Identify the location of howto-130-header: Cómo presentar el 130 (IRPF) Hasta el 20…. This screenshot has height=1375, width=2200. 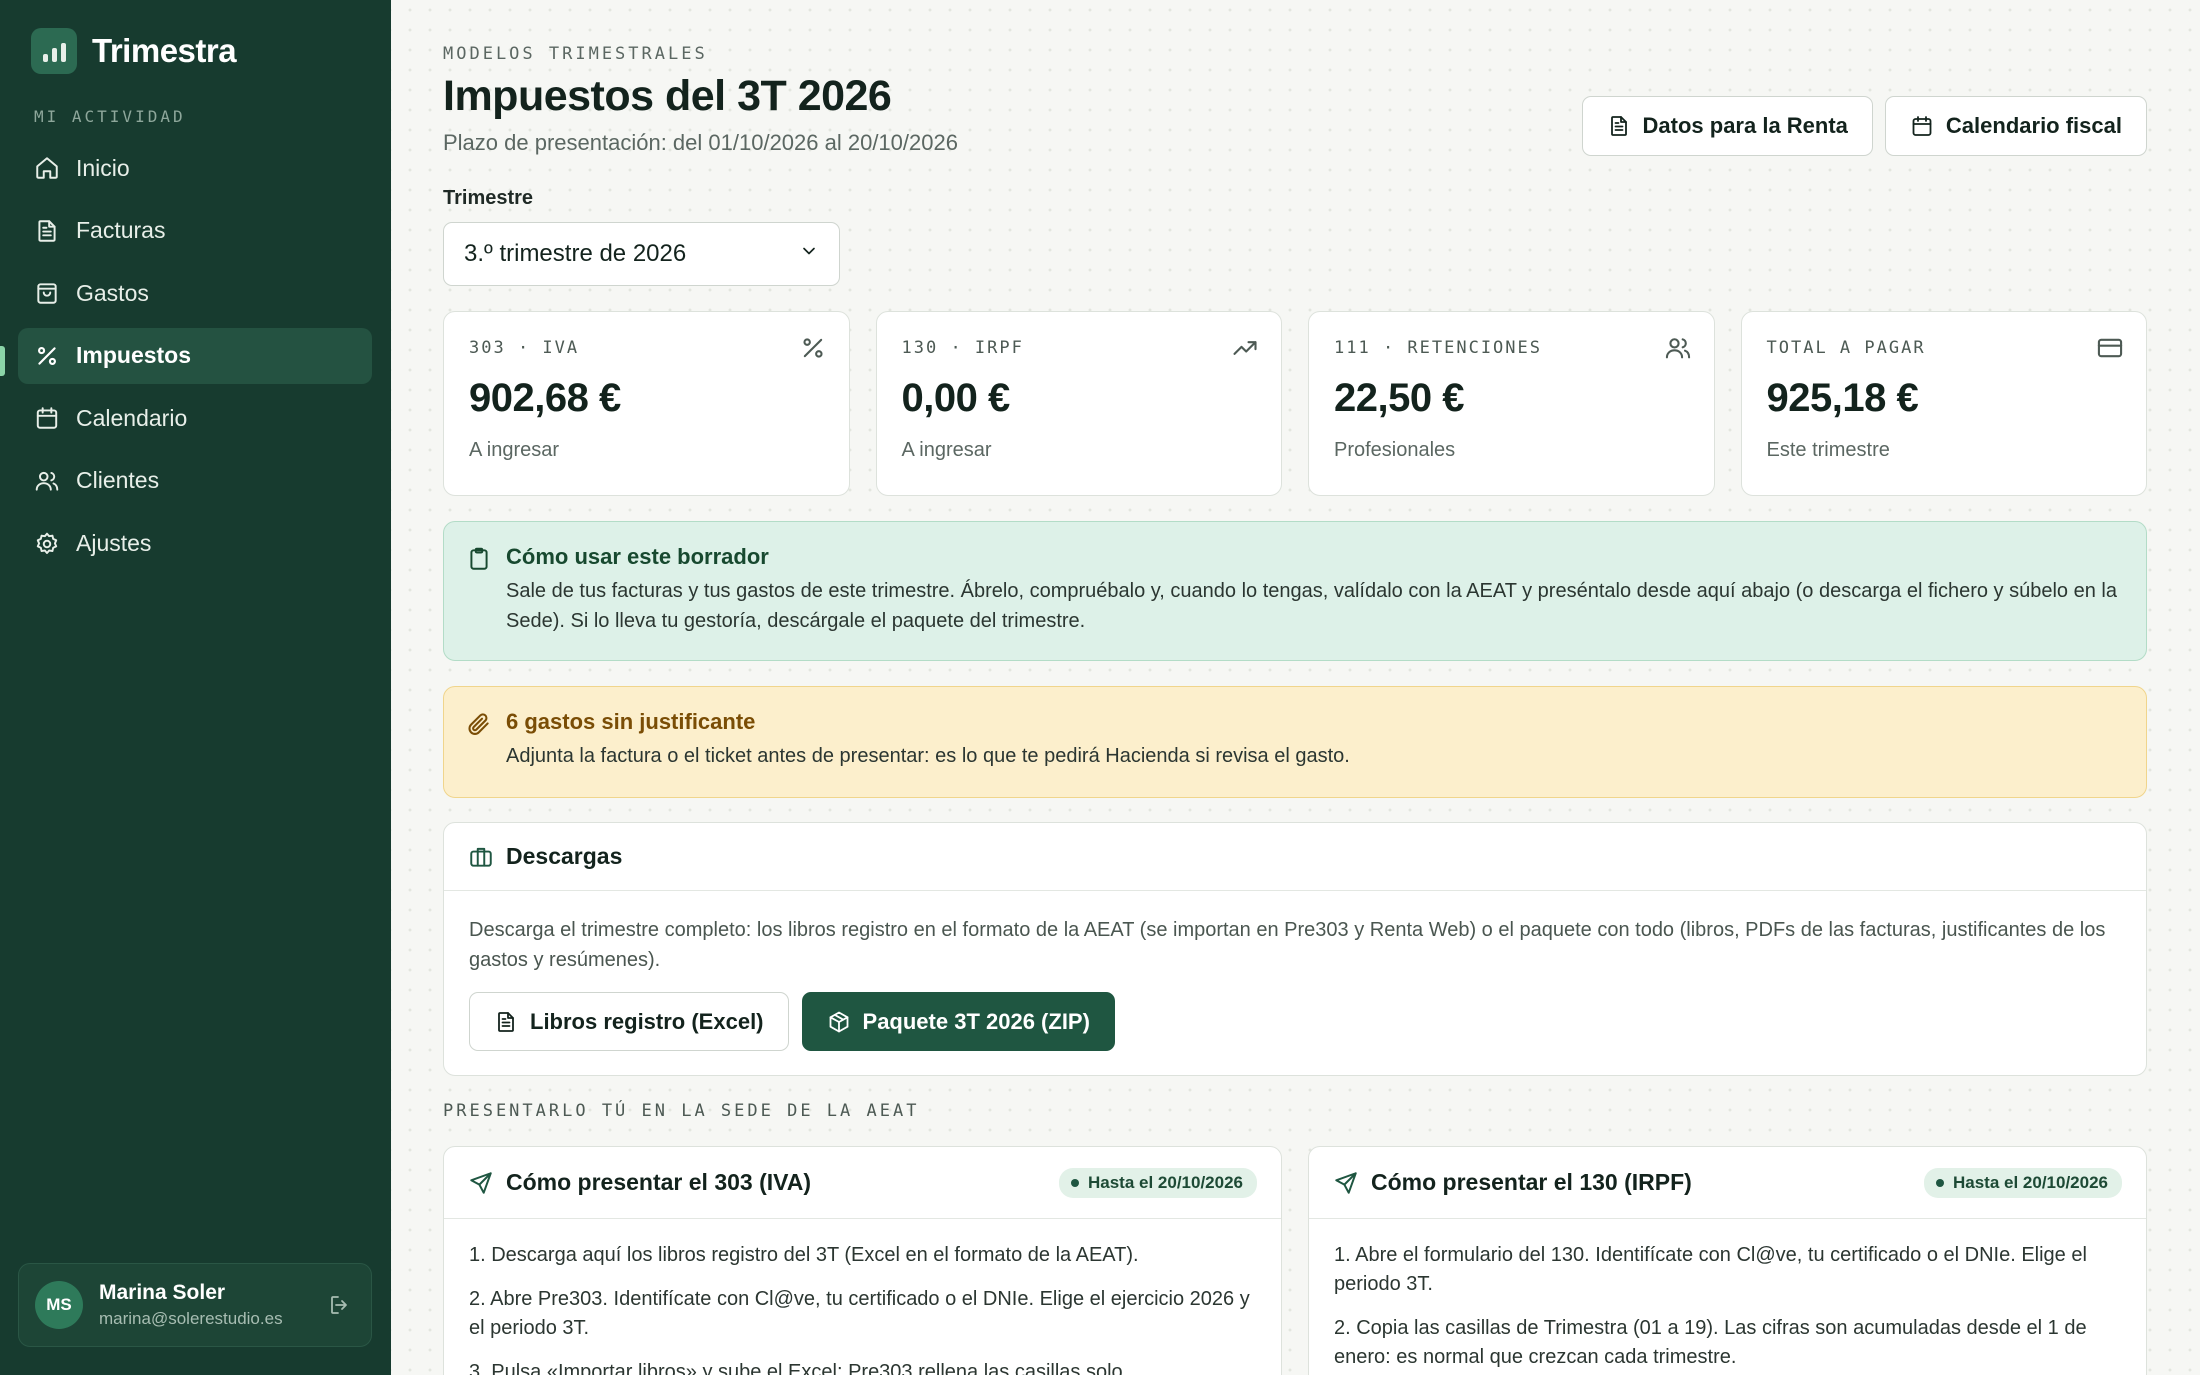
(1727, 1183).